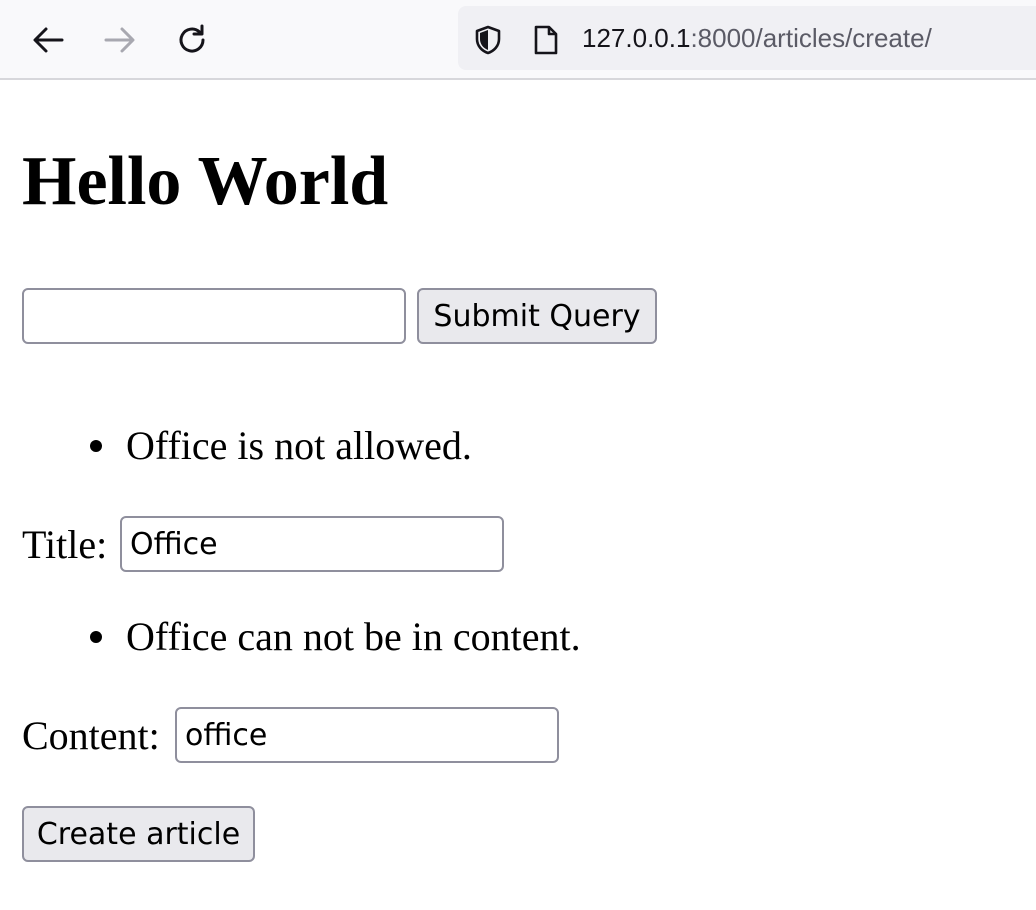  Describe the element at coordinates (214, 316) in the screenshot. I see `search-input` at that location.